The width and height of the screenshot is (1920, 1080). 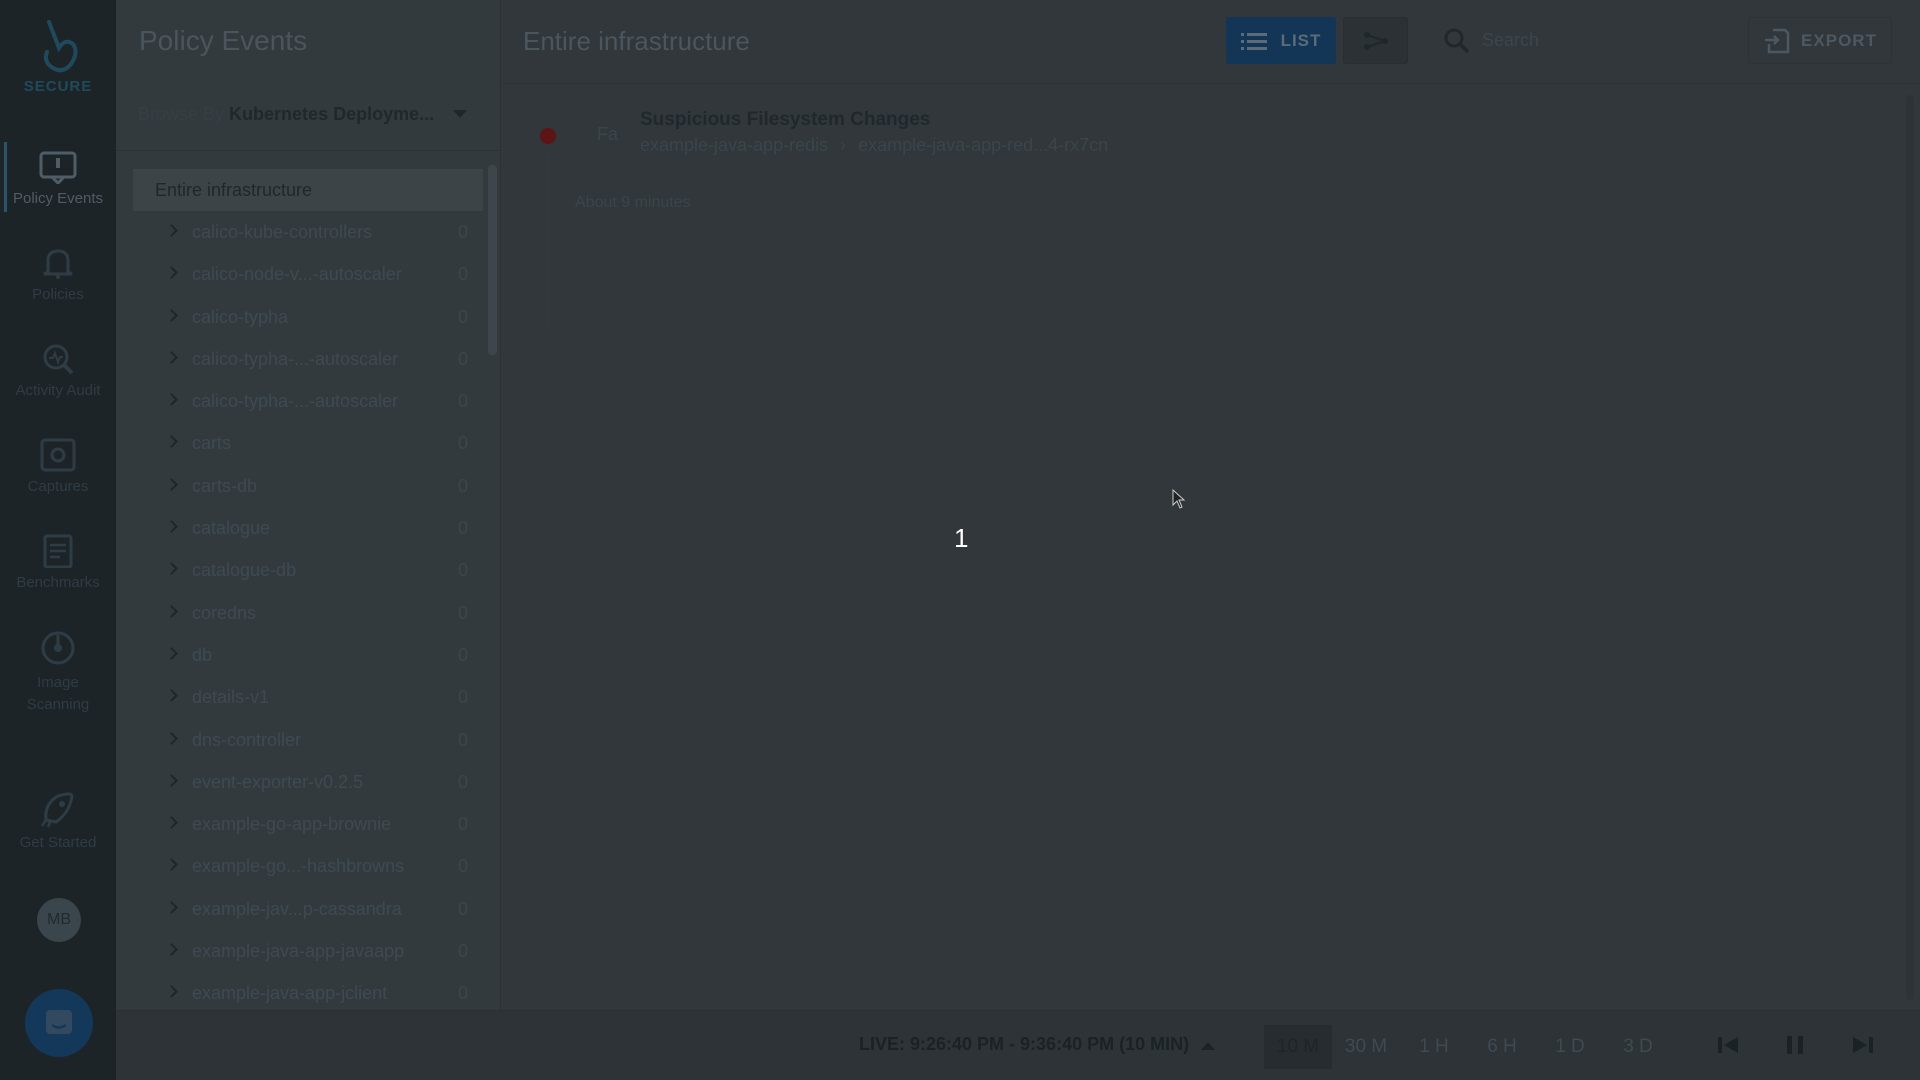 What do you see at coordinates (58, 390) in the screenshot?
I see `nav-item-label: Activity Audit` at bounding box center [58, 390].